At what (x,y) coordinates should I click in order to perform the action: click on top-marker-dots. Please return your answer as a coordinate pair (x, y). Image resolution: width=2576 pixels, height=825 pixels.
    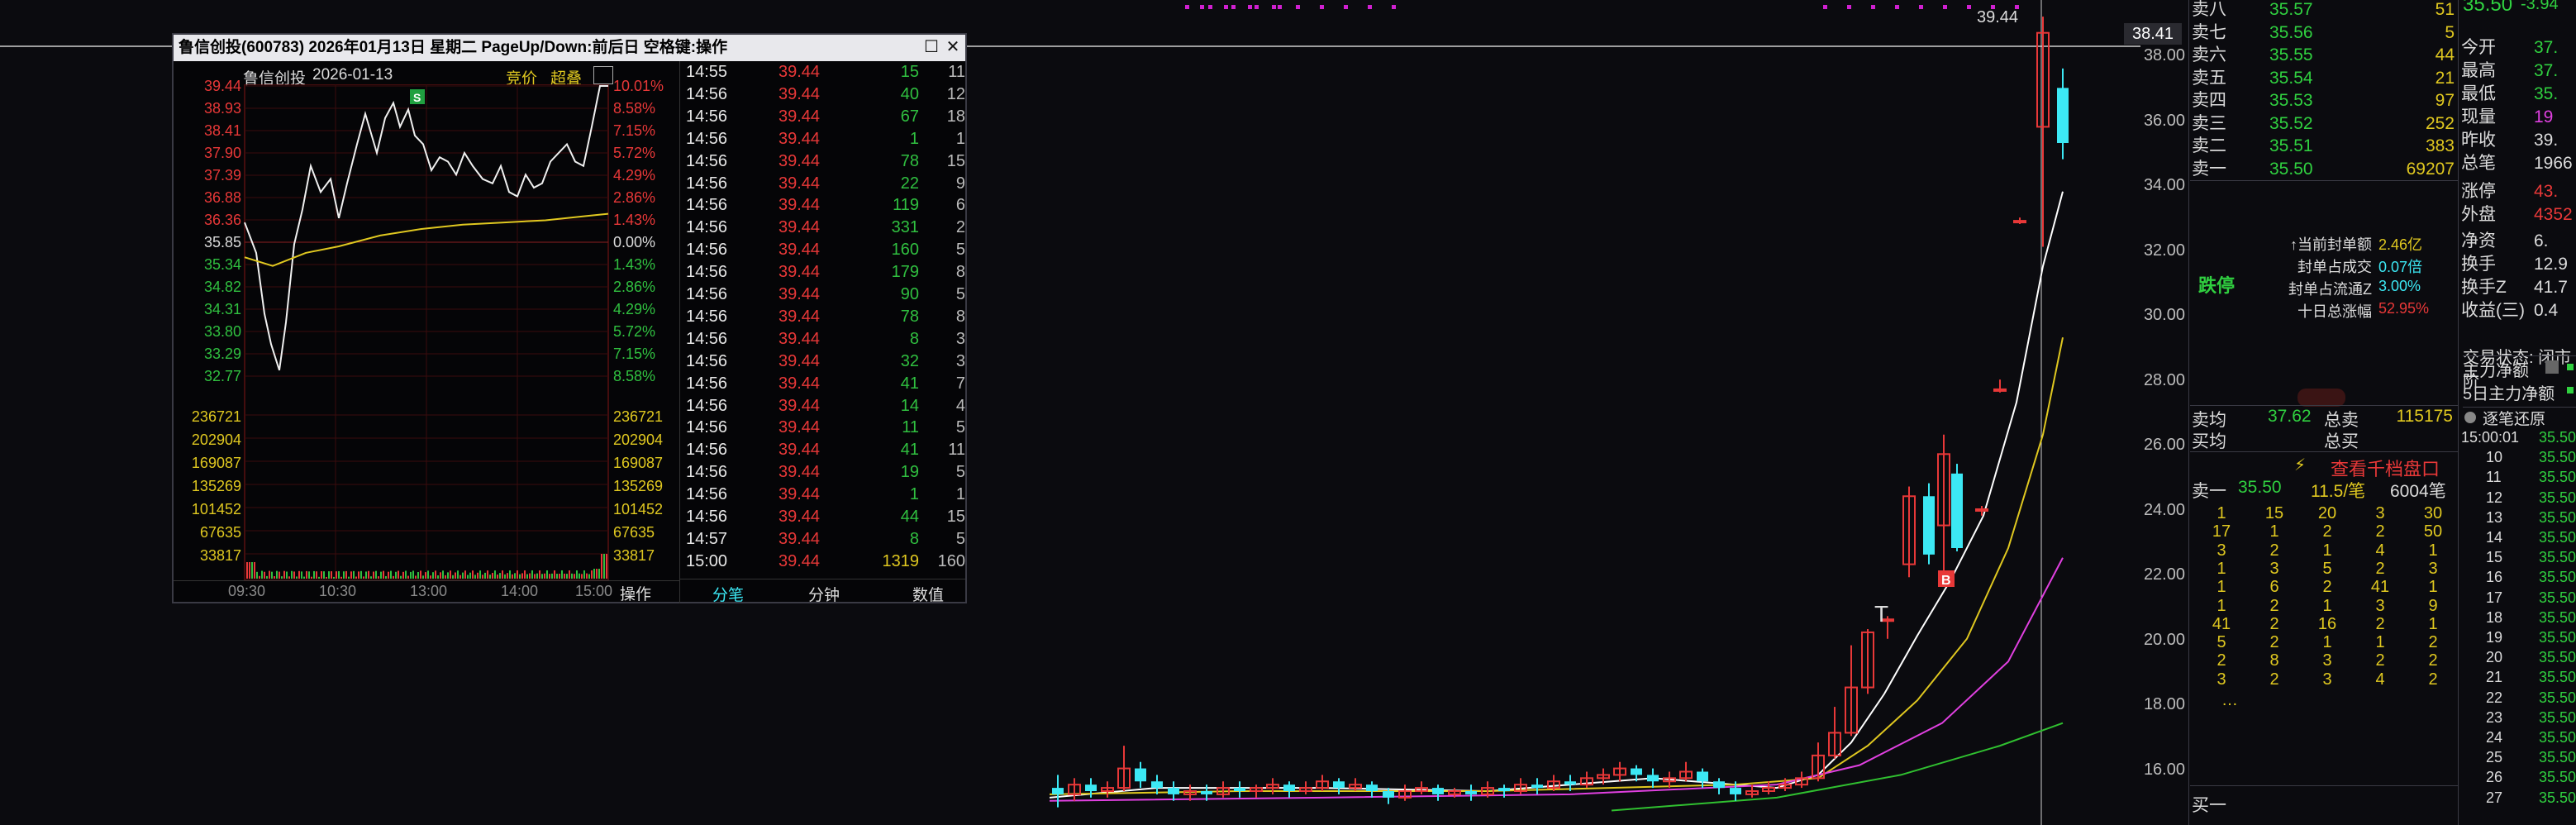
    Looking at the image, I should click on (1602, 7).